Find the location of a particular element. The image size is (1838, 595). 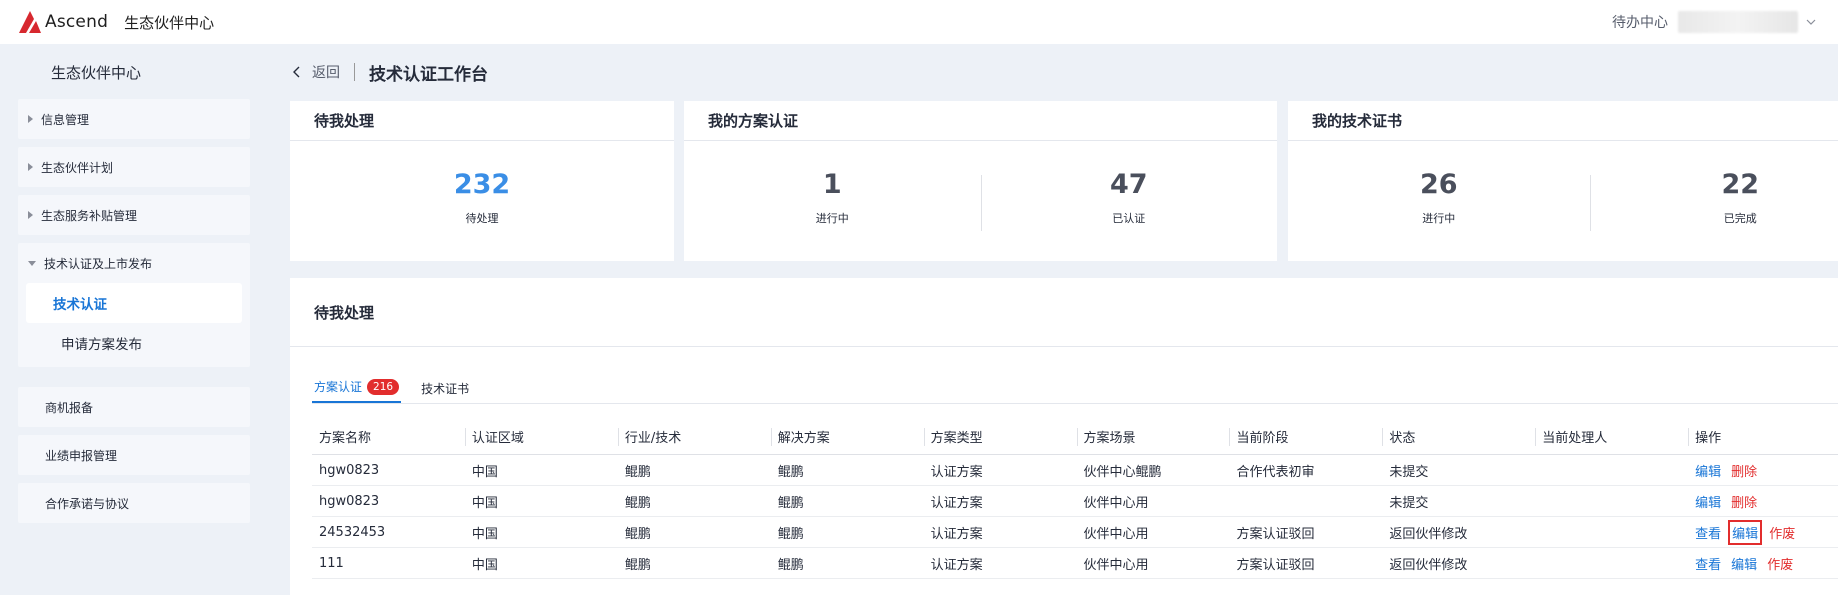

tab-tech-cert: 技术证书 is located at coordinates (445, 391).